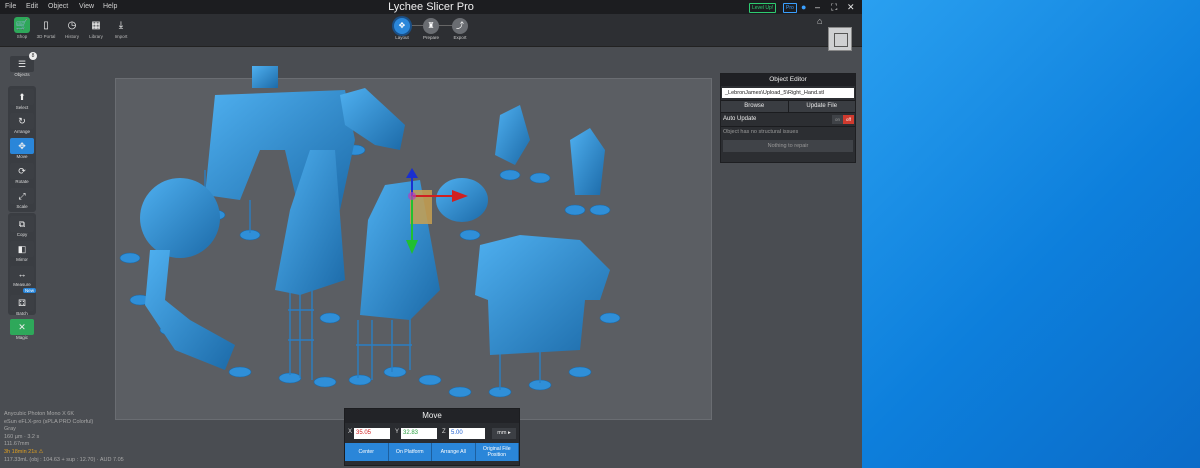 This screenshot has width=1200, height=468. I want to click on arrange-tool: ↻ Arrange, so click(22, 123).